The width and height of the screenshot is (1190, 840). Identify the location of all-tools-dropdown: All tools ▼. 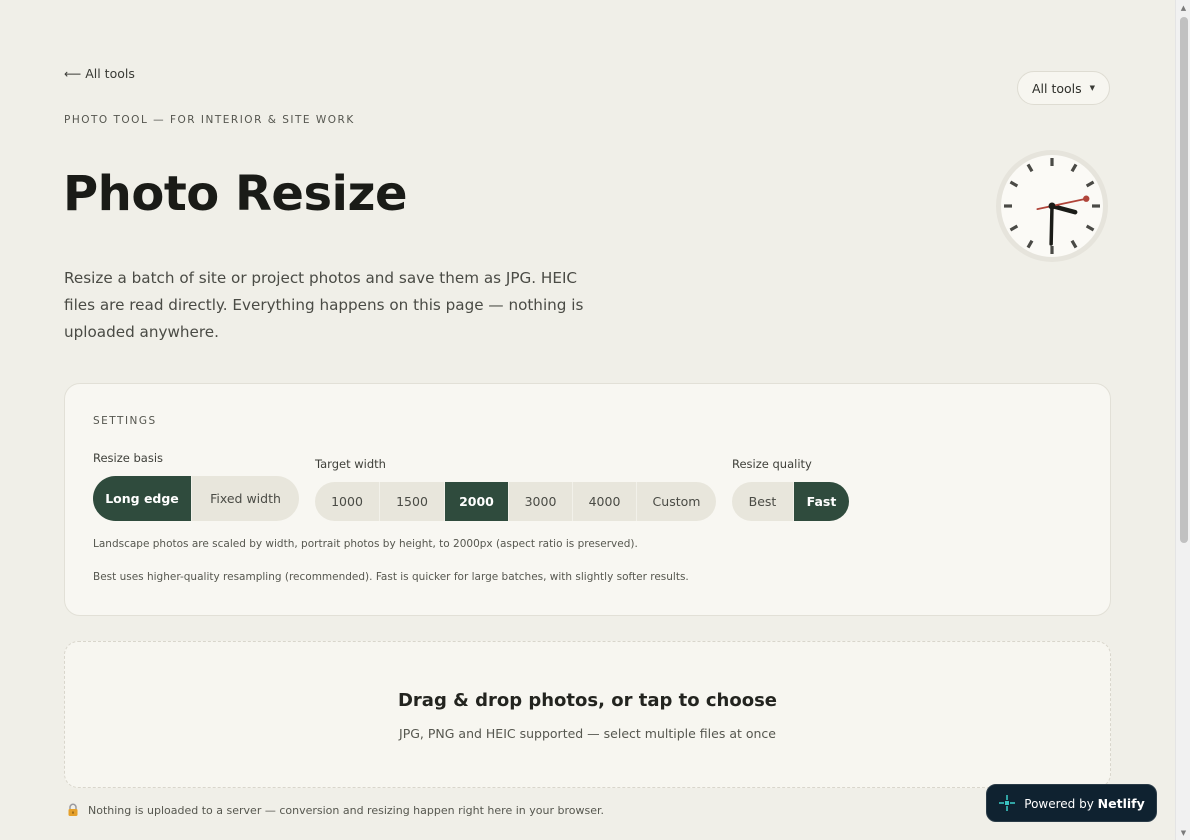
(1063, 88).